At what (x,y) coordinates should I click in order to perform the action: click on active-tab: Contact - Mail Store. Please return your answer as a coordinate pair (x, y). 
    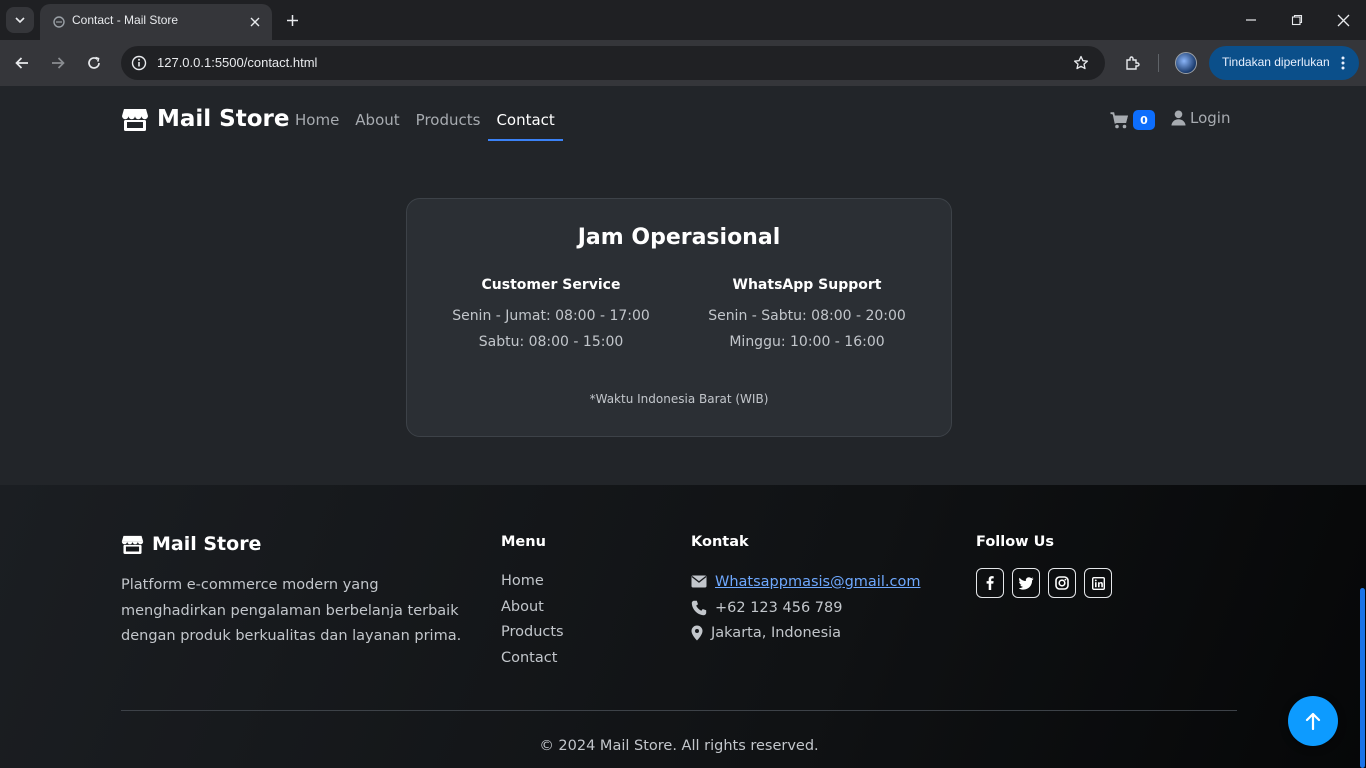
    Looking at the image, I should click on (156, 22).